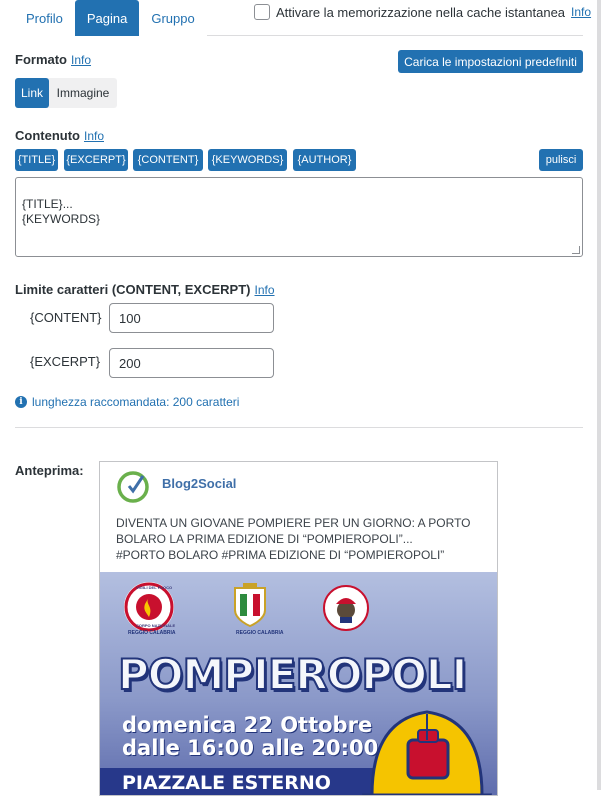  I want to click on content-limit-input: 100, so click(191, 318).